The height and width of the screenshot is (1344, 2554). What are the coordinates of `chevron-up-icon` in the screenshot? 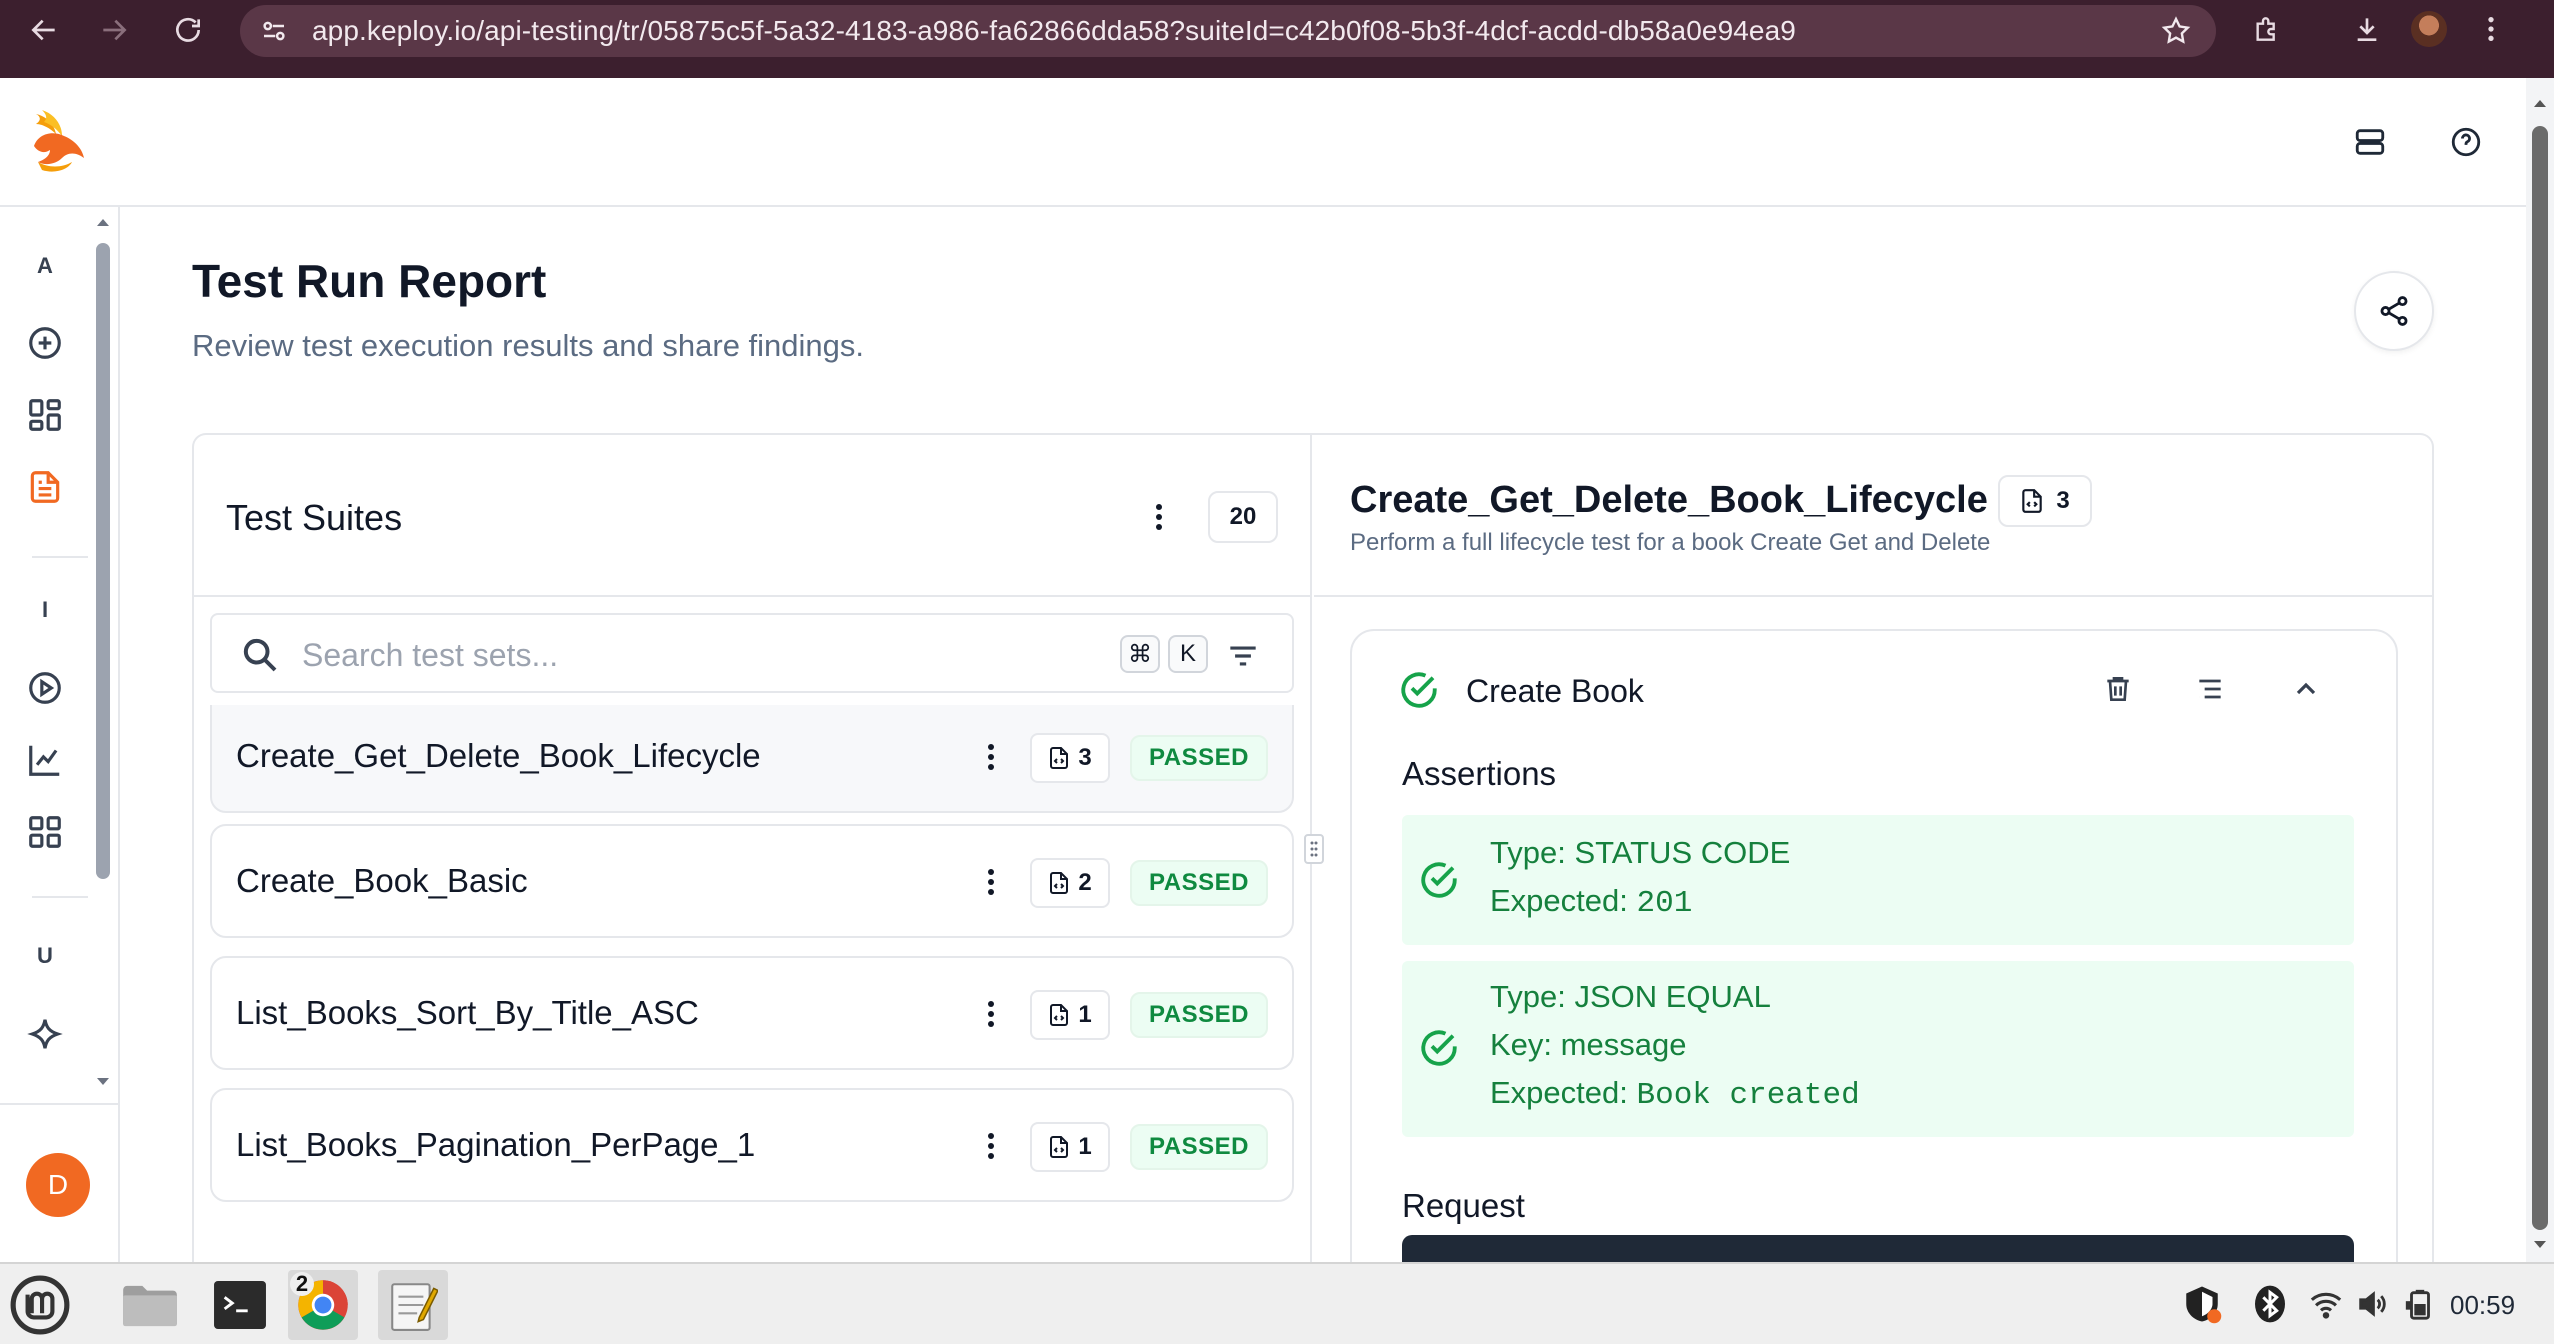 It's located at (2306, 689).